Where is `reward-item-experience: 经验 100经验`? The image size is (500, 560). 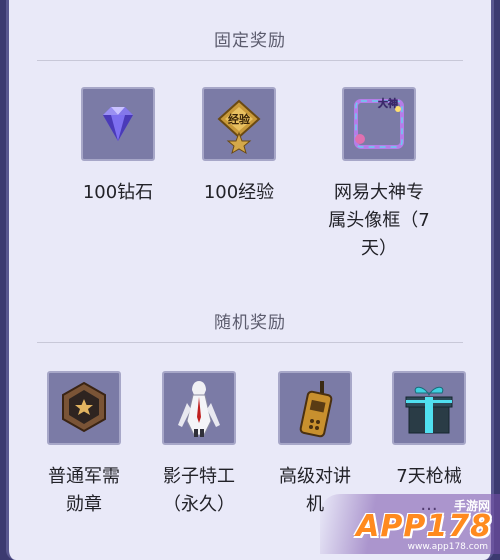
reward-item-experience: 经验 100经验 is located at coordinates (239, 147).